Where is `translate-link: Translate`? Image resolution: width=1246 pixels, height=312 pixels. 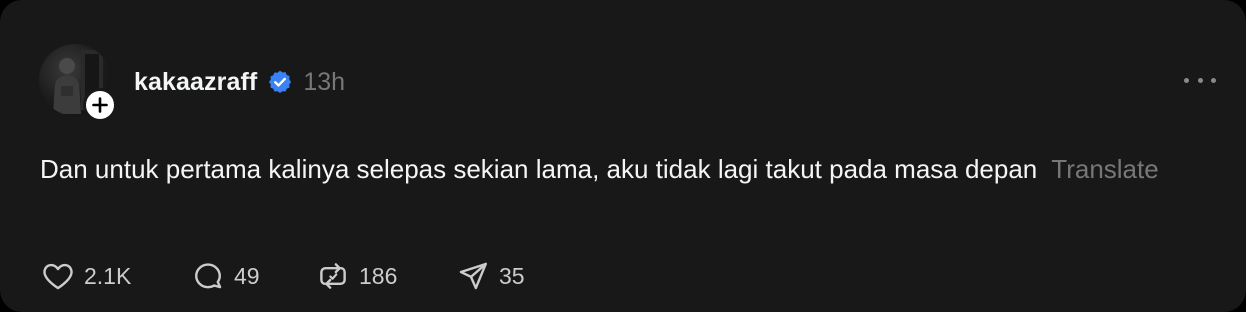 translate-link: Translate is located at coordinates (1104, 169).